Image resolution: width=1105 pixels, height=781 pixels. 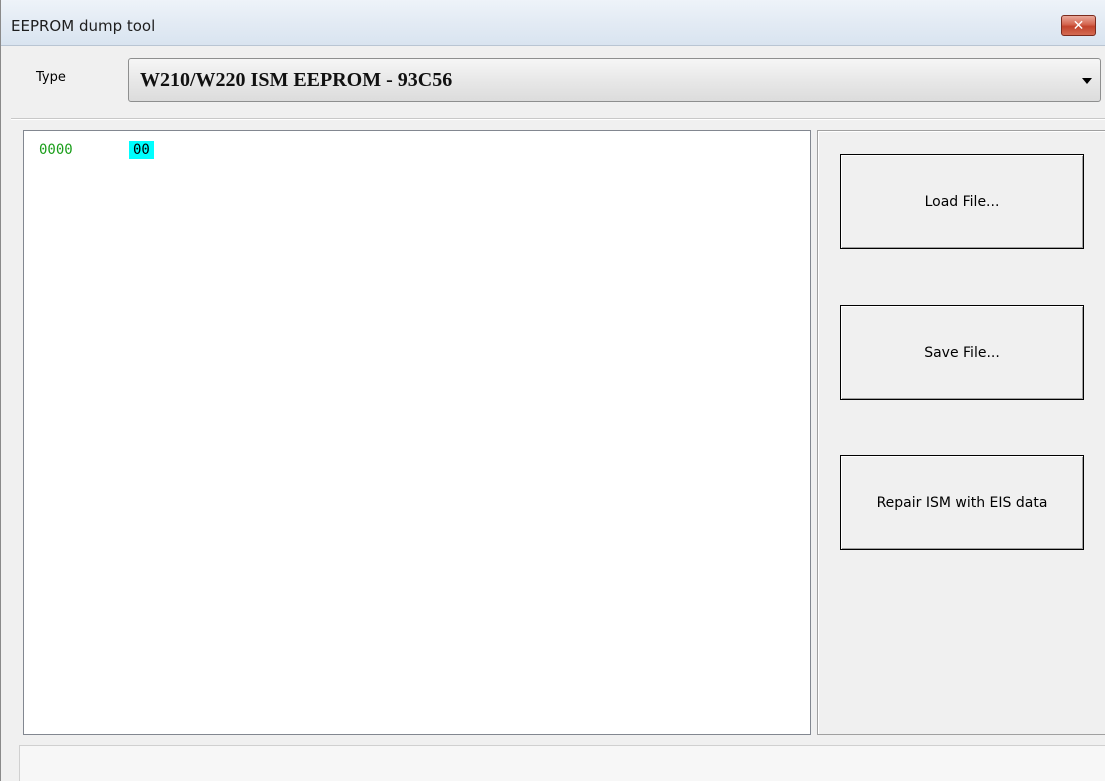 I want to click on repair-ism-button: Repair ISM with EIS data, so click(x=962, y=502).